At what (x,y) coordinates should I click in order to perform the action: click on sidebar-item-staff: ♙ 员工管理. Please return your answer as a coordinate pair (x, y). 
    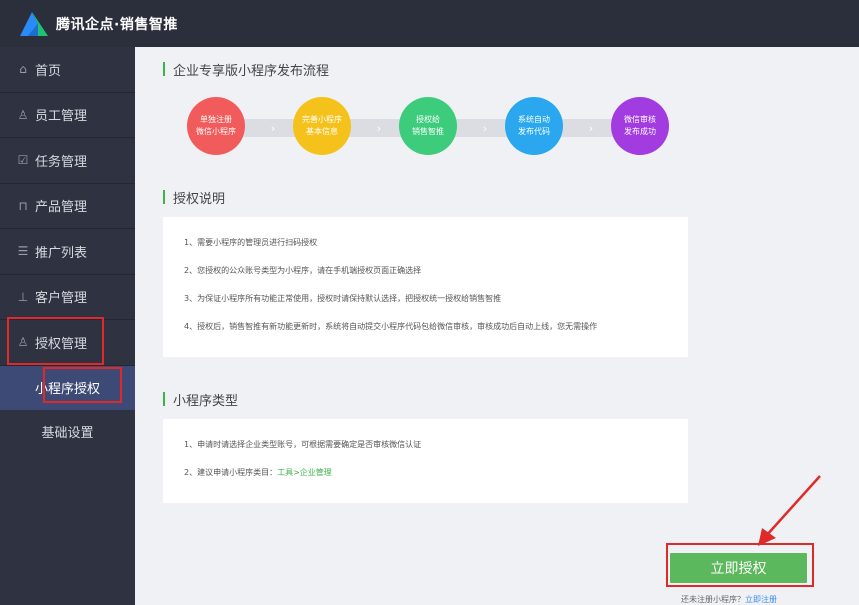
    Looking at the image, I should click on (67, 115).